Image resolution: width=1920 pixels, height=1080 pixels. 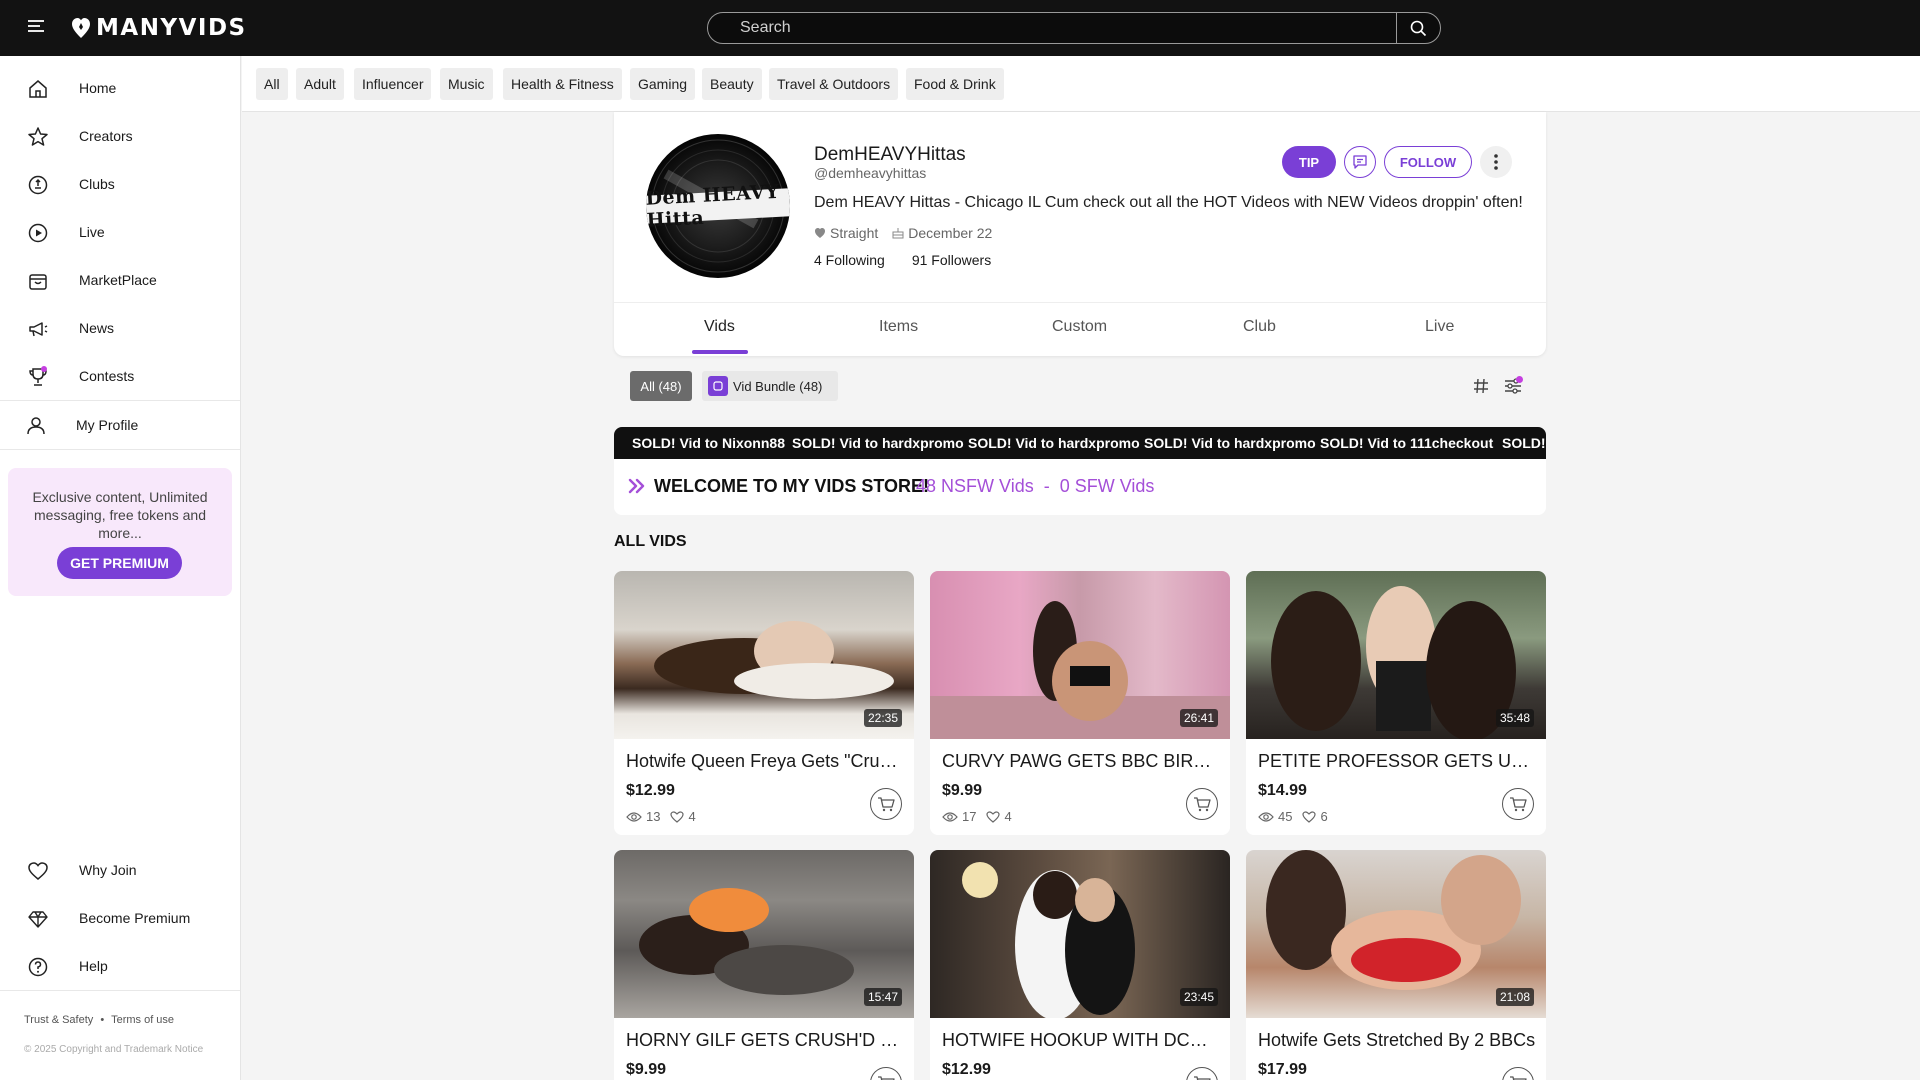 I want to click on help-icon, so click(x=38, y=967).